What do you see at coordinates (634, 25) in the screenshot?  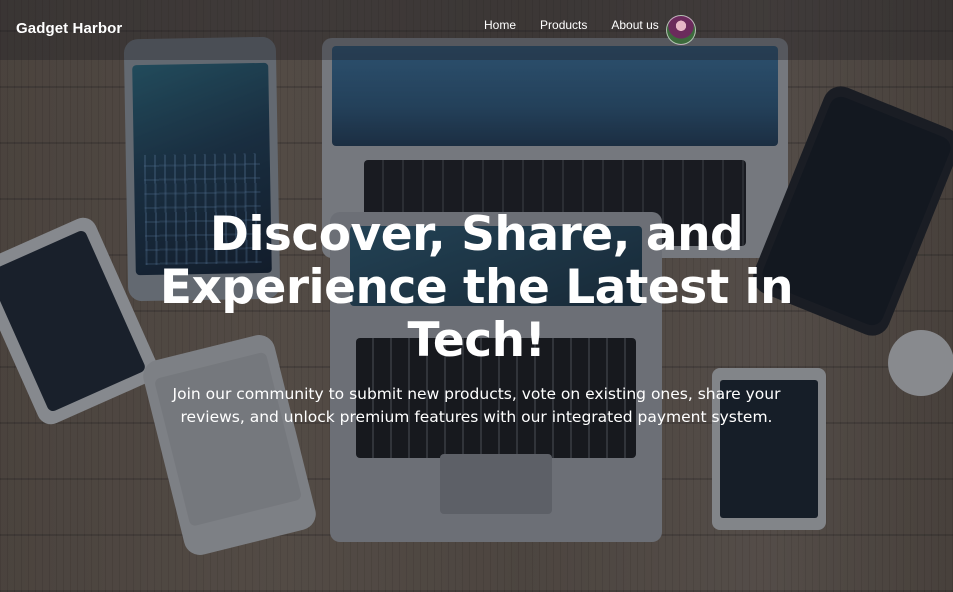 I see `nav-link-about-us: About us` at bounding box center [634, 25].